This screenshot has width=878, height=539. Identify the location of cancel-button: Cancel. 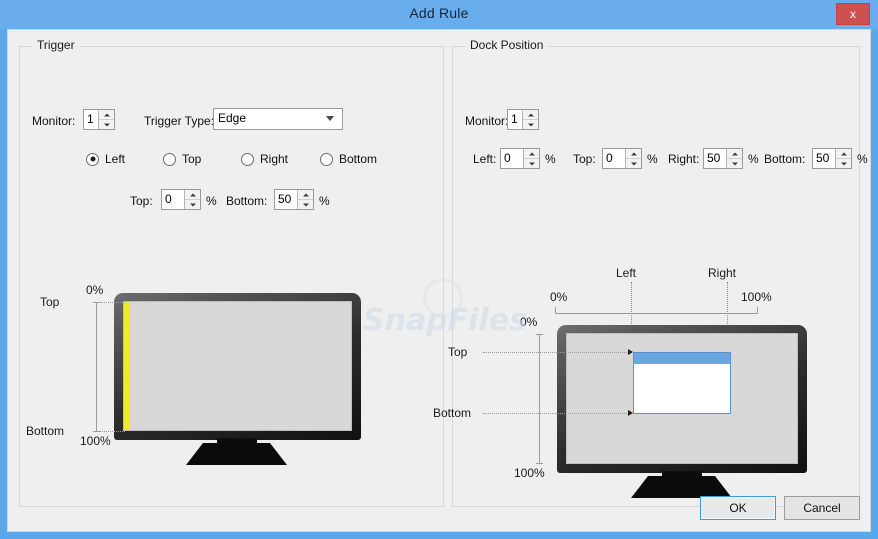
(822, 508).